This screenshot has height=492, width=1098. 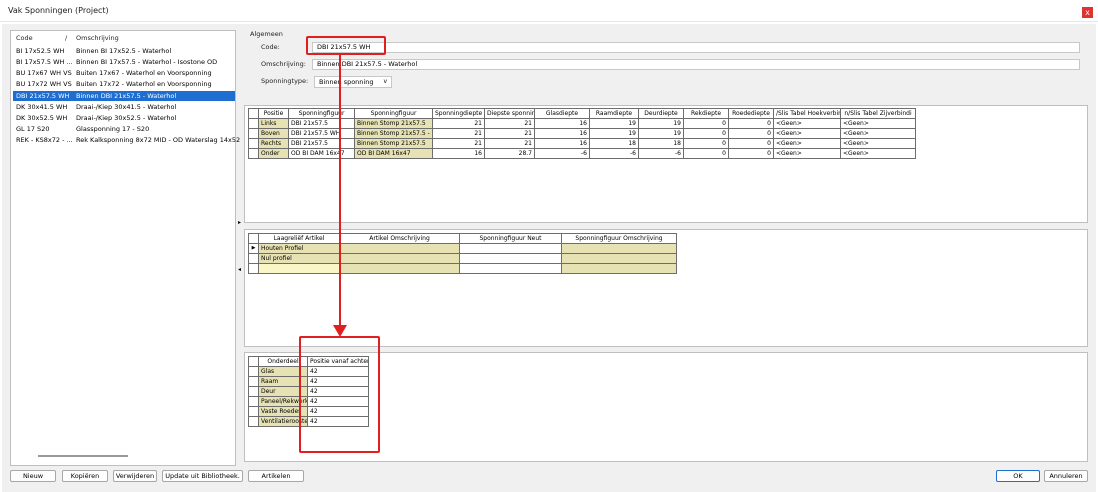 I want to click on sponningtype-select: Binnen sponning v, so click(x=353, y=82).